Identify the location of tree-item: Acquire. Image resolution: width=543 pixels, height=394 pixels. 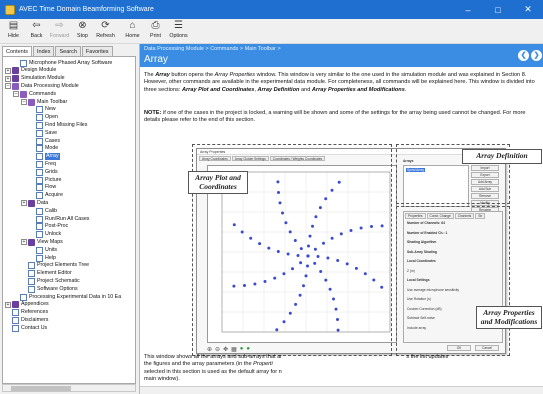
(46, 196).